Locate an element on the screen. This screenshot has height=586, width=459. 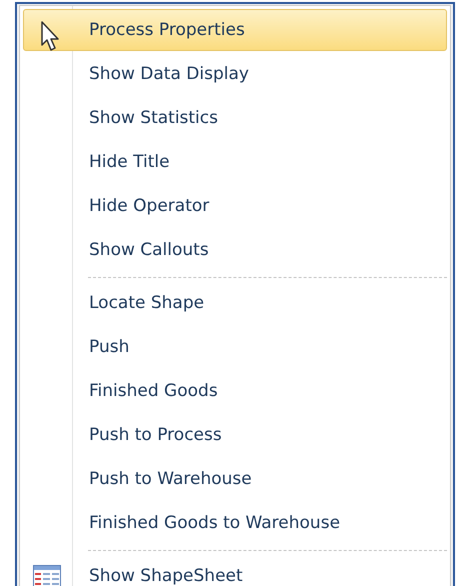
menu-item: Hide Title is located at coordinates (235, 162).